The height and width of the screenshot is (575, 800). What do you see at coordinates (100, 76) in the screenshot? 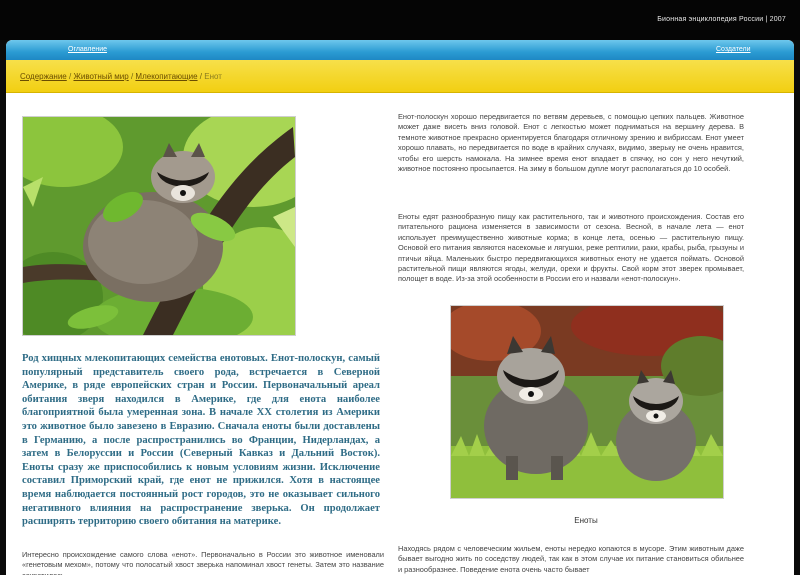
I see `breadcrumb-animals-link: Животный мир` at bounding box center [100, 76].